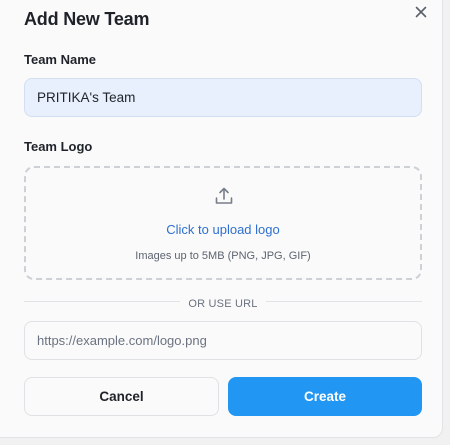  What do you see at coordinates (87, 19) in the screenshot?
I see `dialog-title: Add New Team` at bounding box center [87, 19].